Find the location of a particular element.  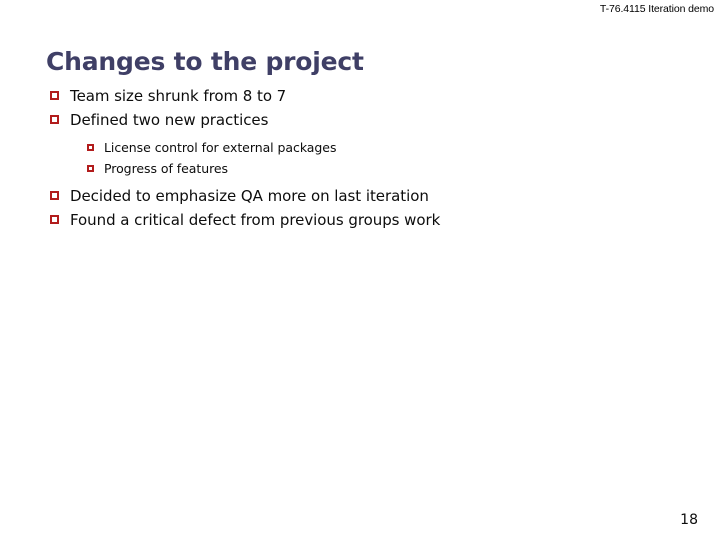

slide-running-header: T-76.4115 Iteration demo is located at coordinates (656, 9).